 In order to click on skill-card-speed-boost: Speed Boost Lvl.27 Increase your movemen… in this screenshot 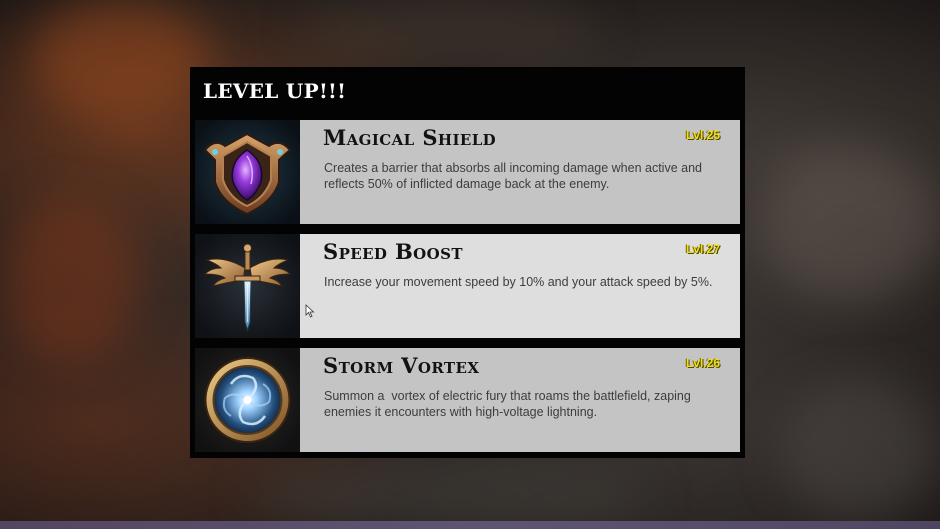, I will do `click(467, 286)`.